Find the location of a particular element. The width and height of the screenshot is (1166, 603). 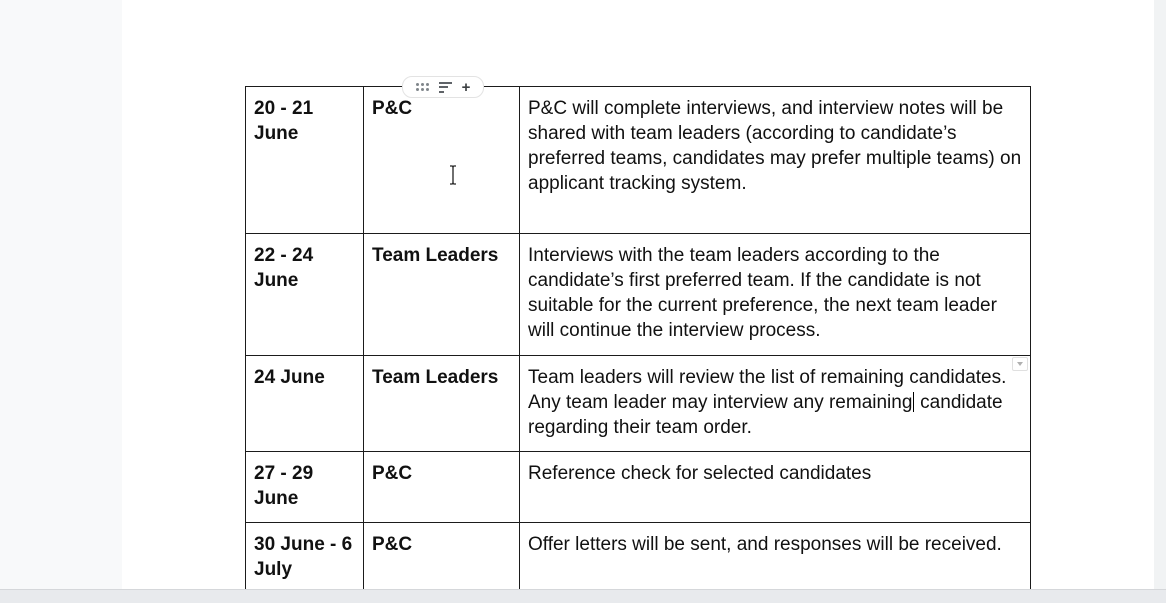

column-toolbar: + is located at coordinates (443, 87).